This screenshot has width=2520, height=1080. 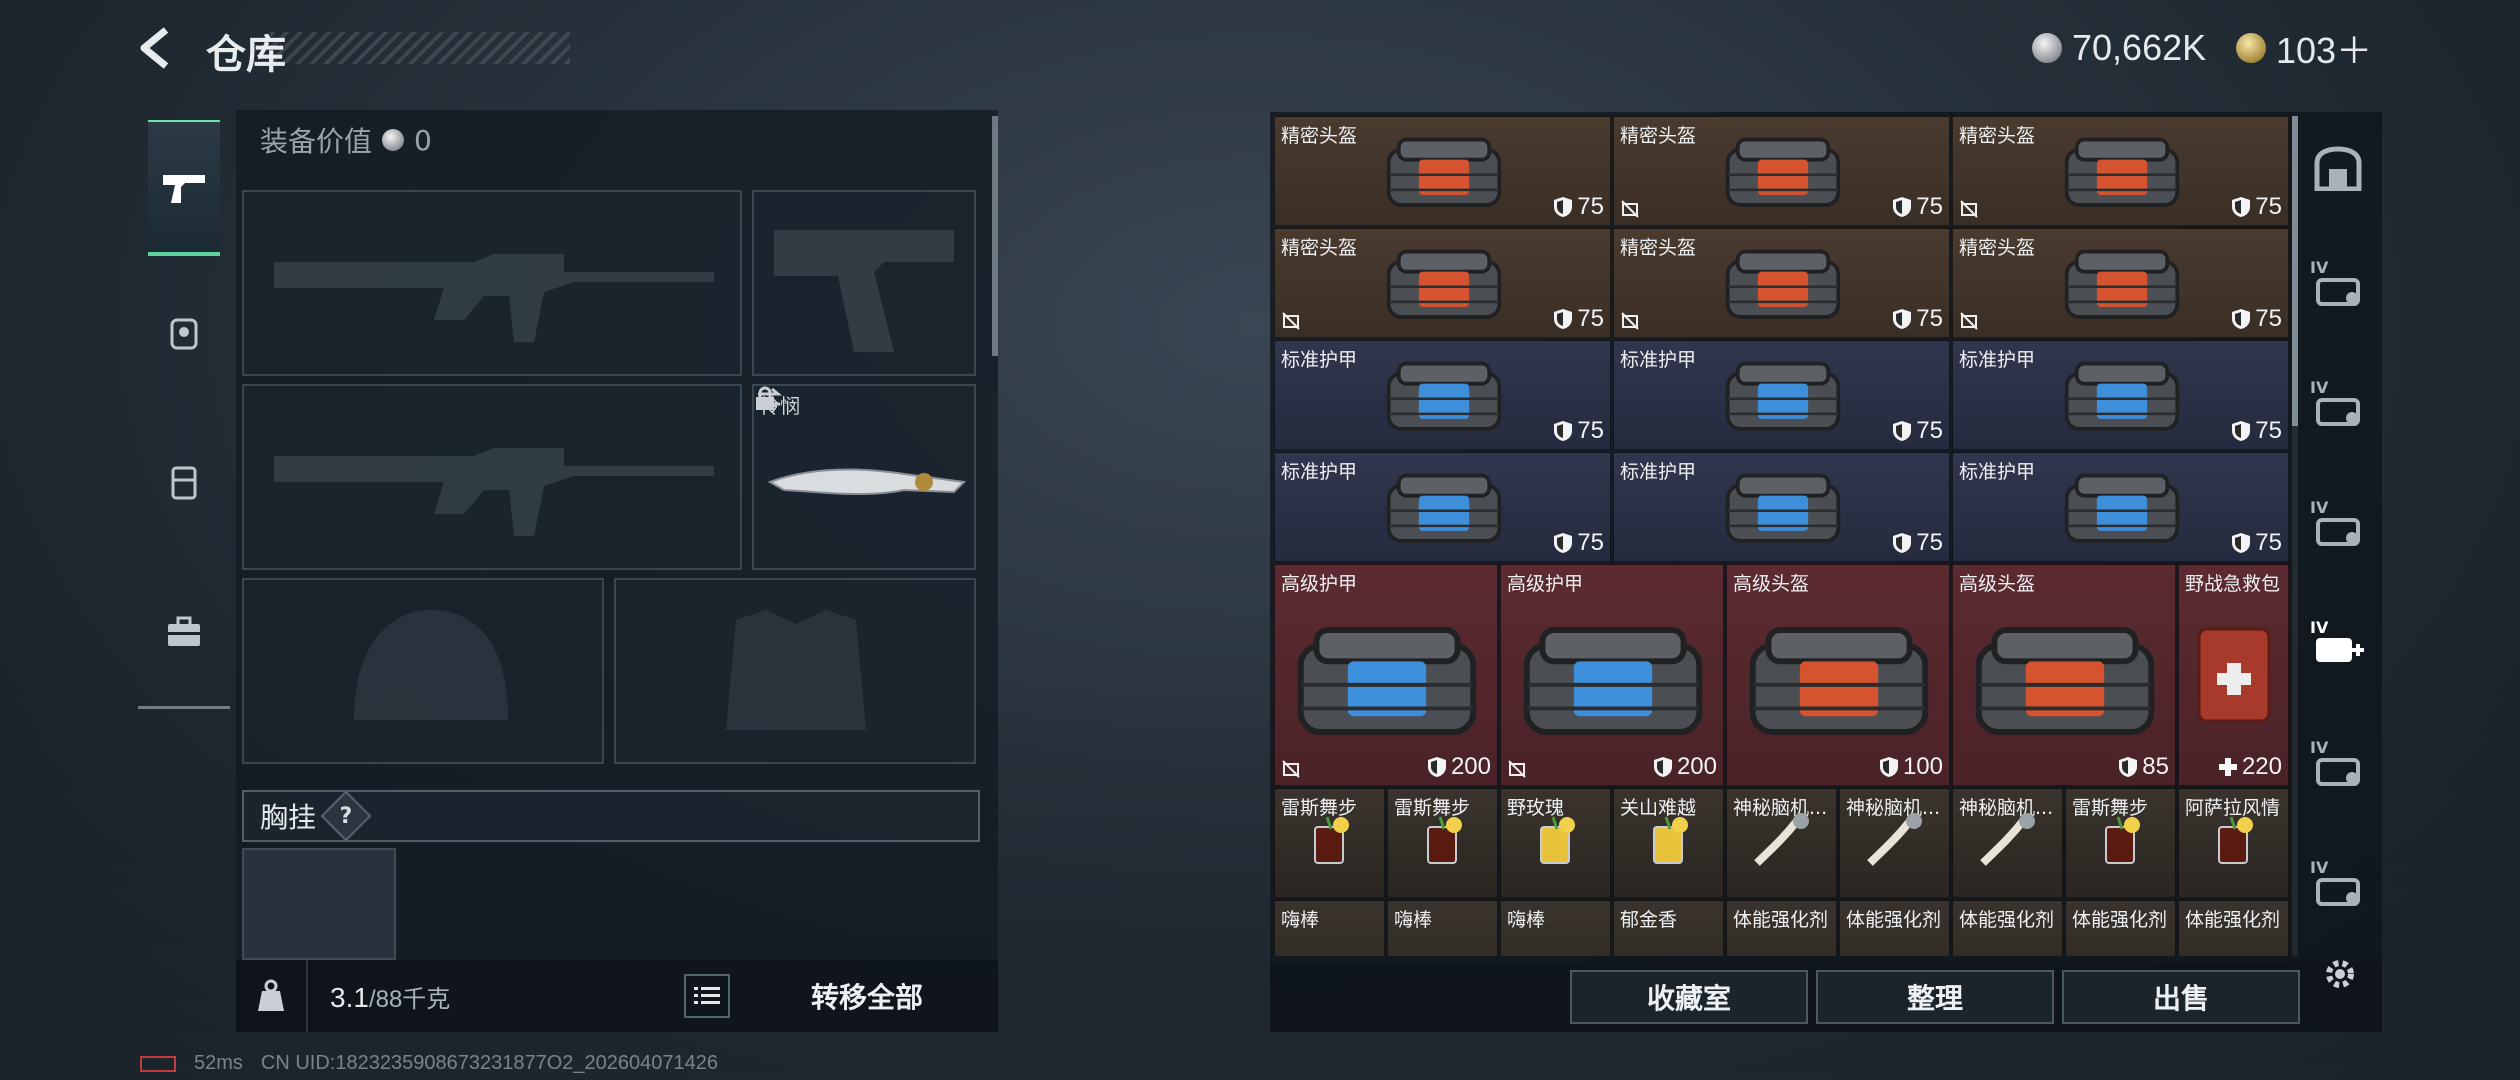 I want to click on helmet-slot, so click(x=423, y=671).